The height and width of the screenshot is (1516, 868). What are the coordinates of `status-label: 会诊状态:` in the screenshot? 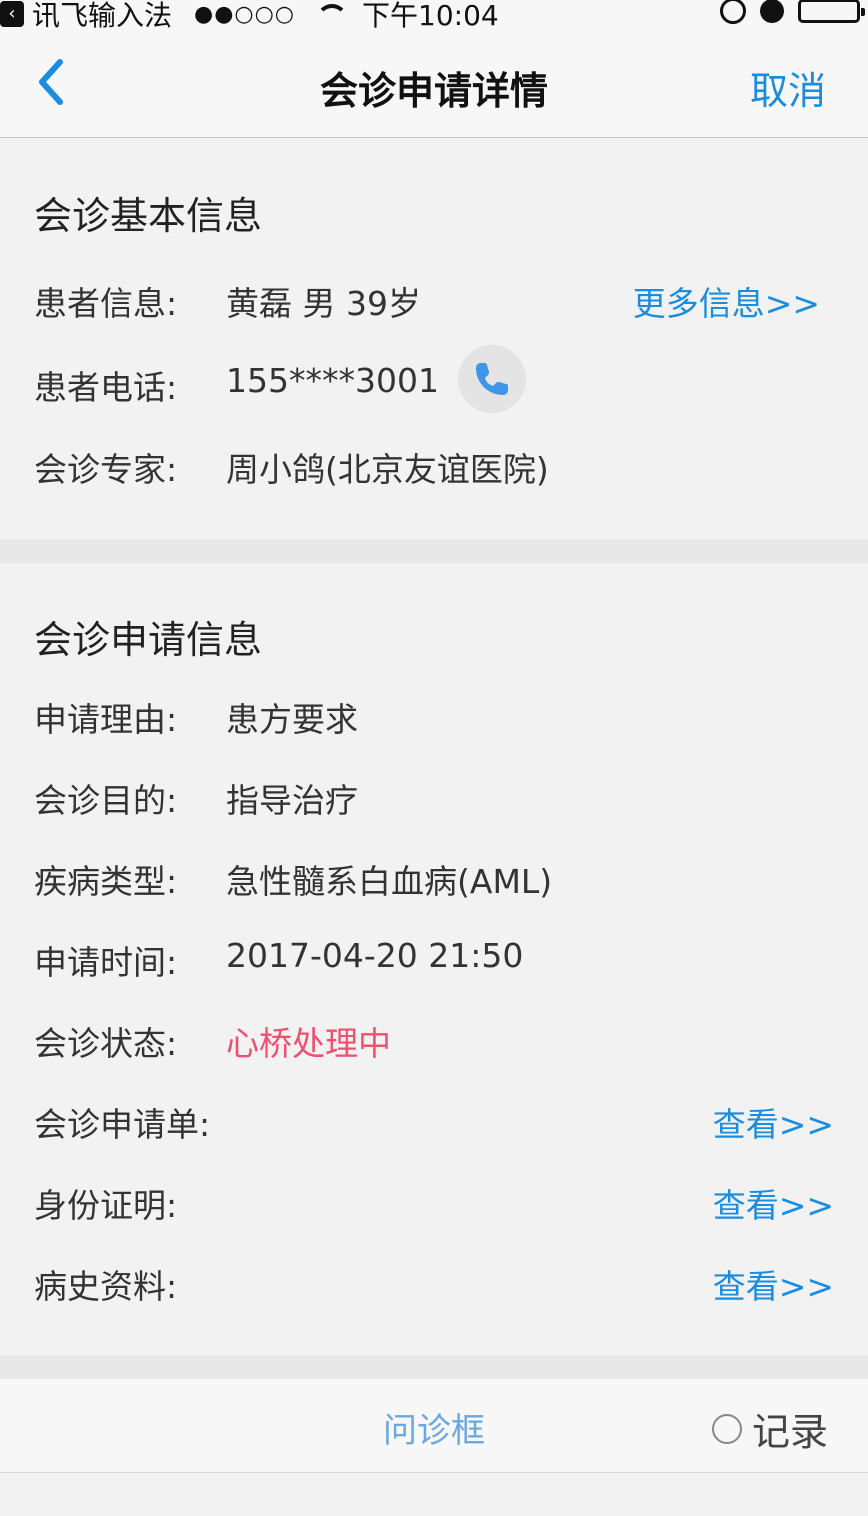 It's located at (106, 1043).